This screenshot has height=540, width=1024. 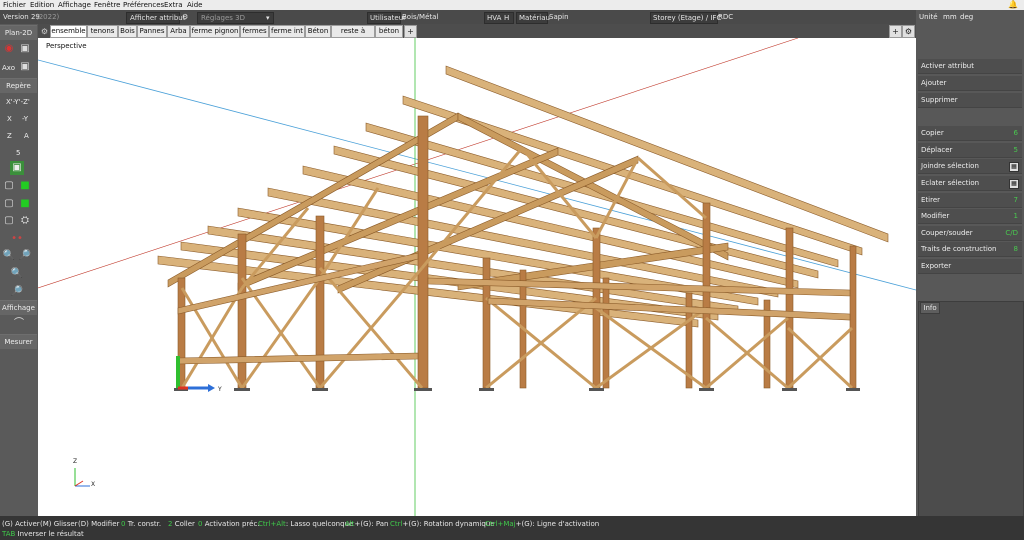 What do you see at coordinates (25, 119) in the screenshot?
I see `view-neg-y-button: -Y` at bounding box center [25, 119].